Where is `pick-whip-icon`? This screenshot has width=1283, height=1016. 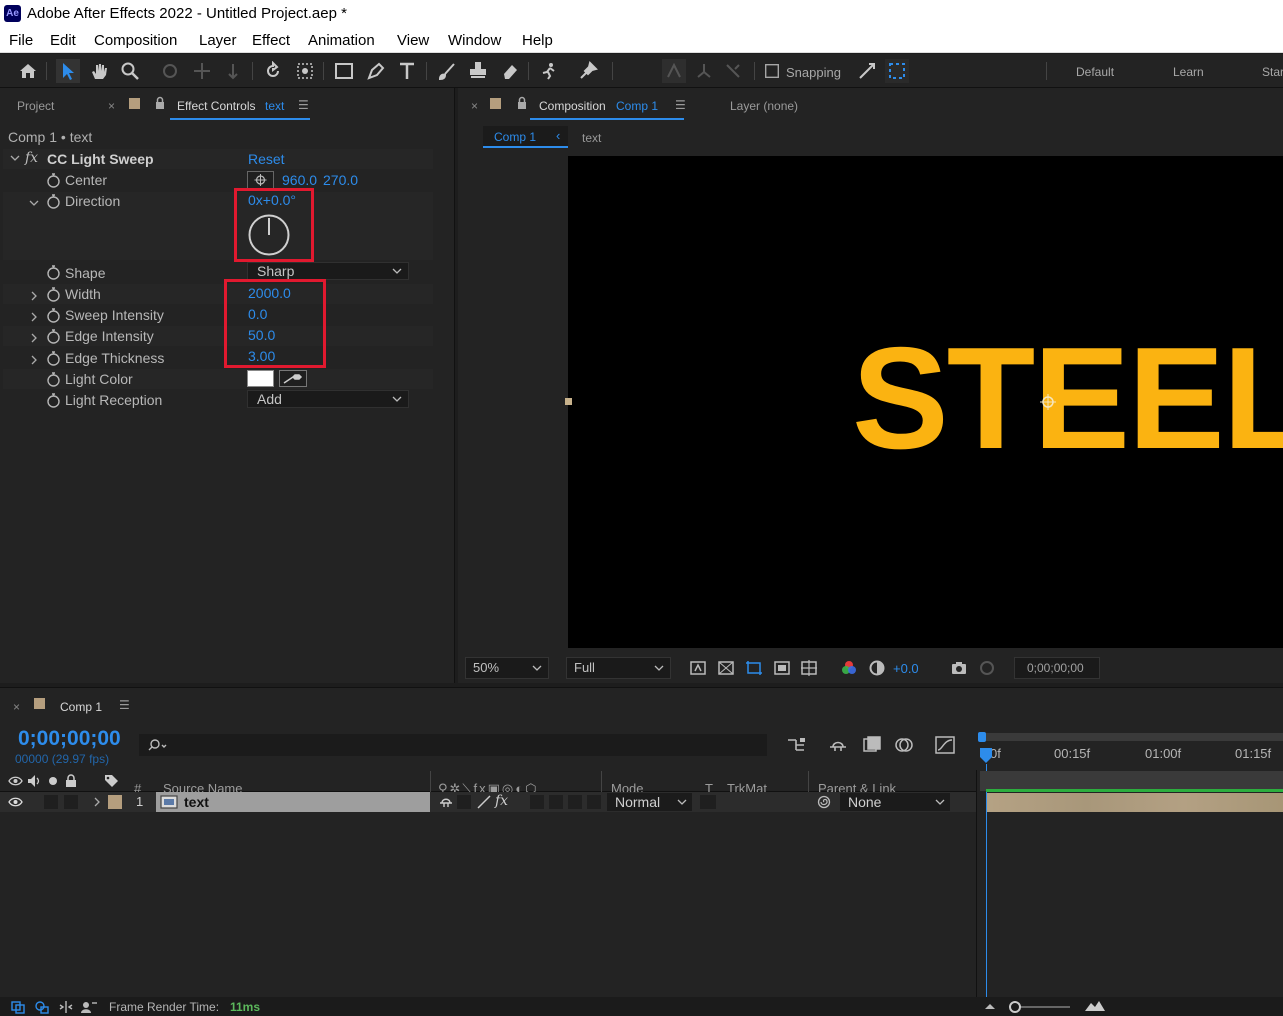 pick-whip-icon is located at coordinates (824, 802).